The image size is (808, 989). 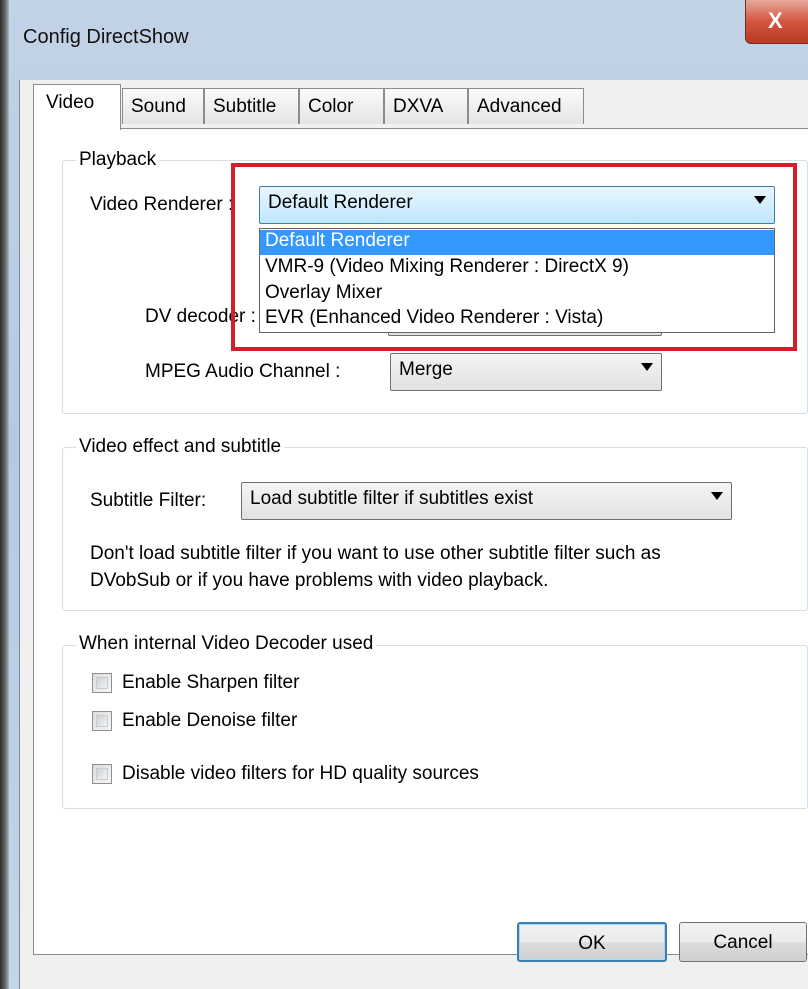 I want to click on cancel-button: Cancel, so click(x=743, y=942).